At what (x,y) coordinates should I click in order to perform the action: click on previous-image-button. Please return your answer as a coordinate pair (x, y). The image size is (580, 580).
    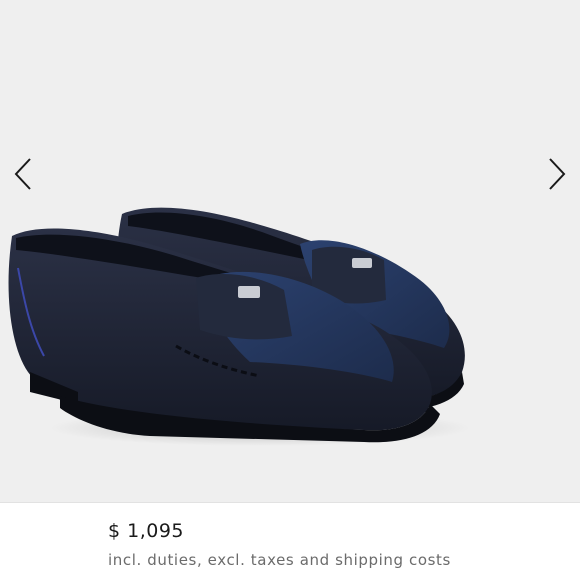
    Looking at the image, I should click on (23, 174).